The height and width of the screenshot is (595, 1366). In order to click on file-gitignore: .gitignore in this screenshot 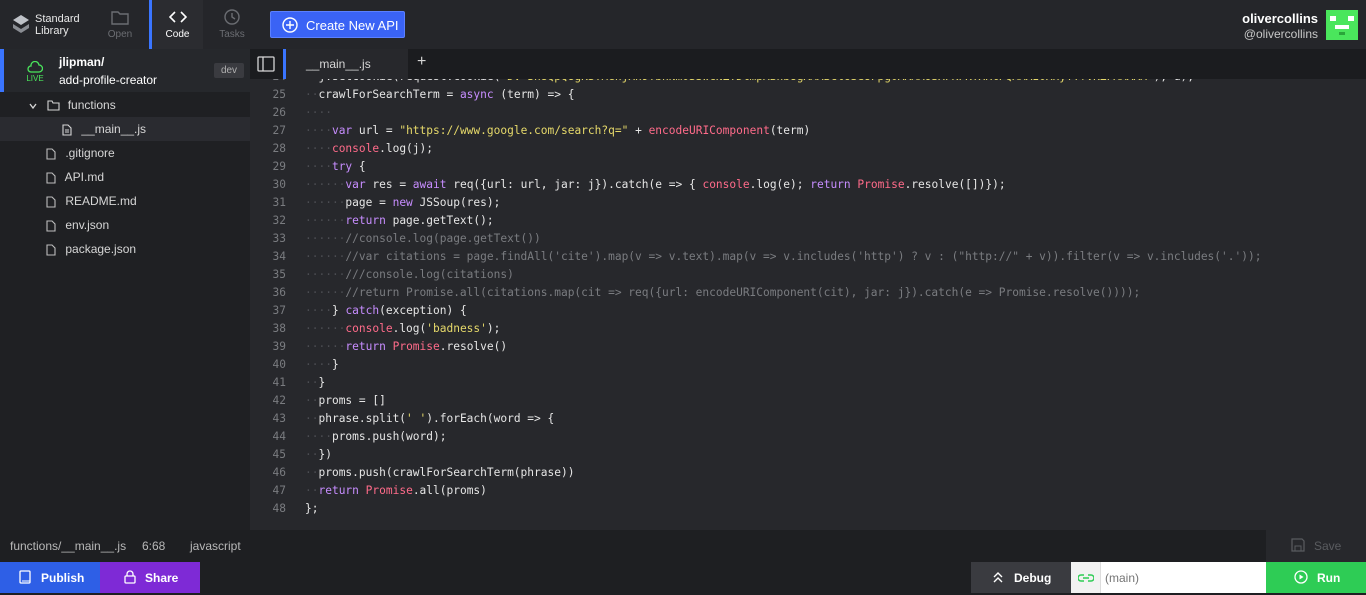, I will do `click(80, 153)`.